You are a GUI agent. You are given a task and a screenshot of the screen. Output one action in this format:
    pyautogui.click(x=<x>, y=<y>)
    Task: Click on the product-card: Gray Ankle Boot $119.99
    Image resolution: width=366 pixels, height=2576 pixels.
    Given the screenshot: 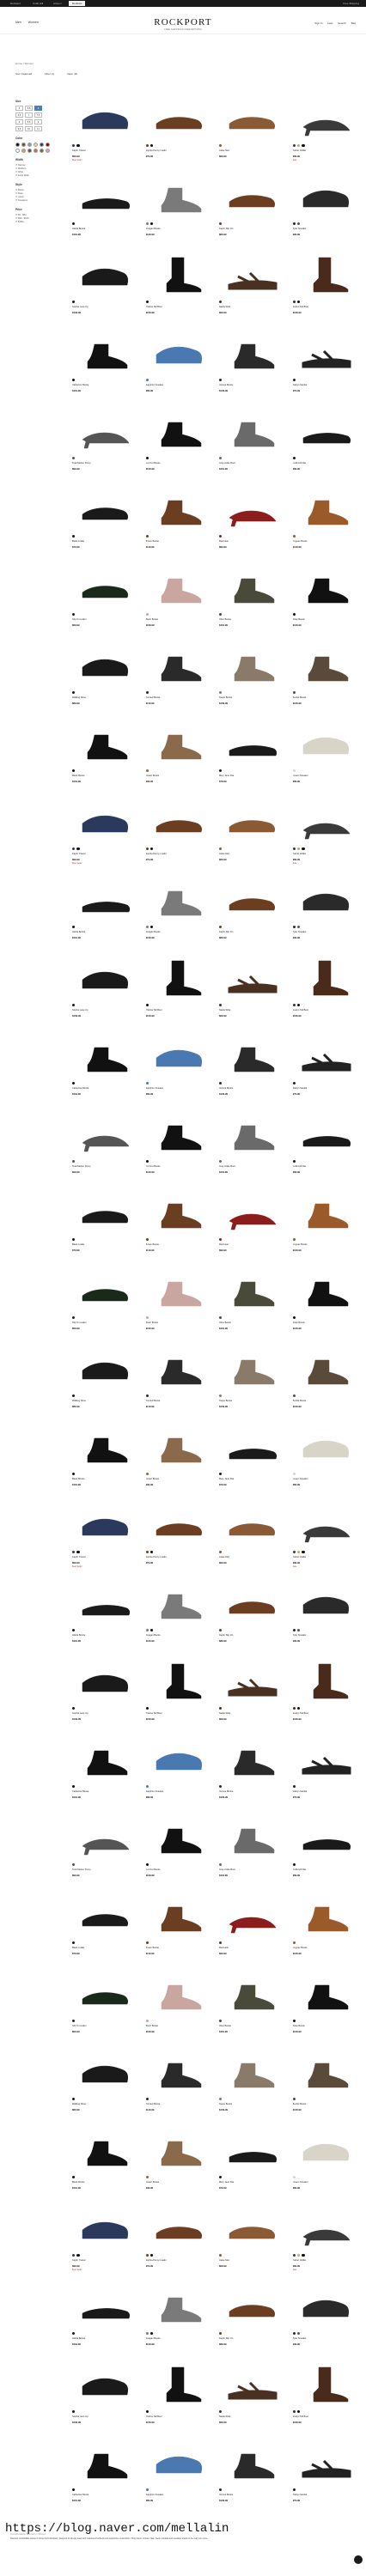 What is the action you would take?
    pyautogui.click(x=253, y=1148)
    